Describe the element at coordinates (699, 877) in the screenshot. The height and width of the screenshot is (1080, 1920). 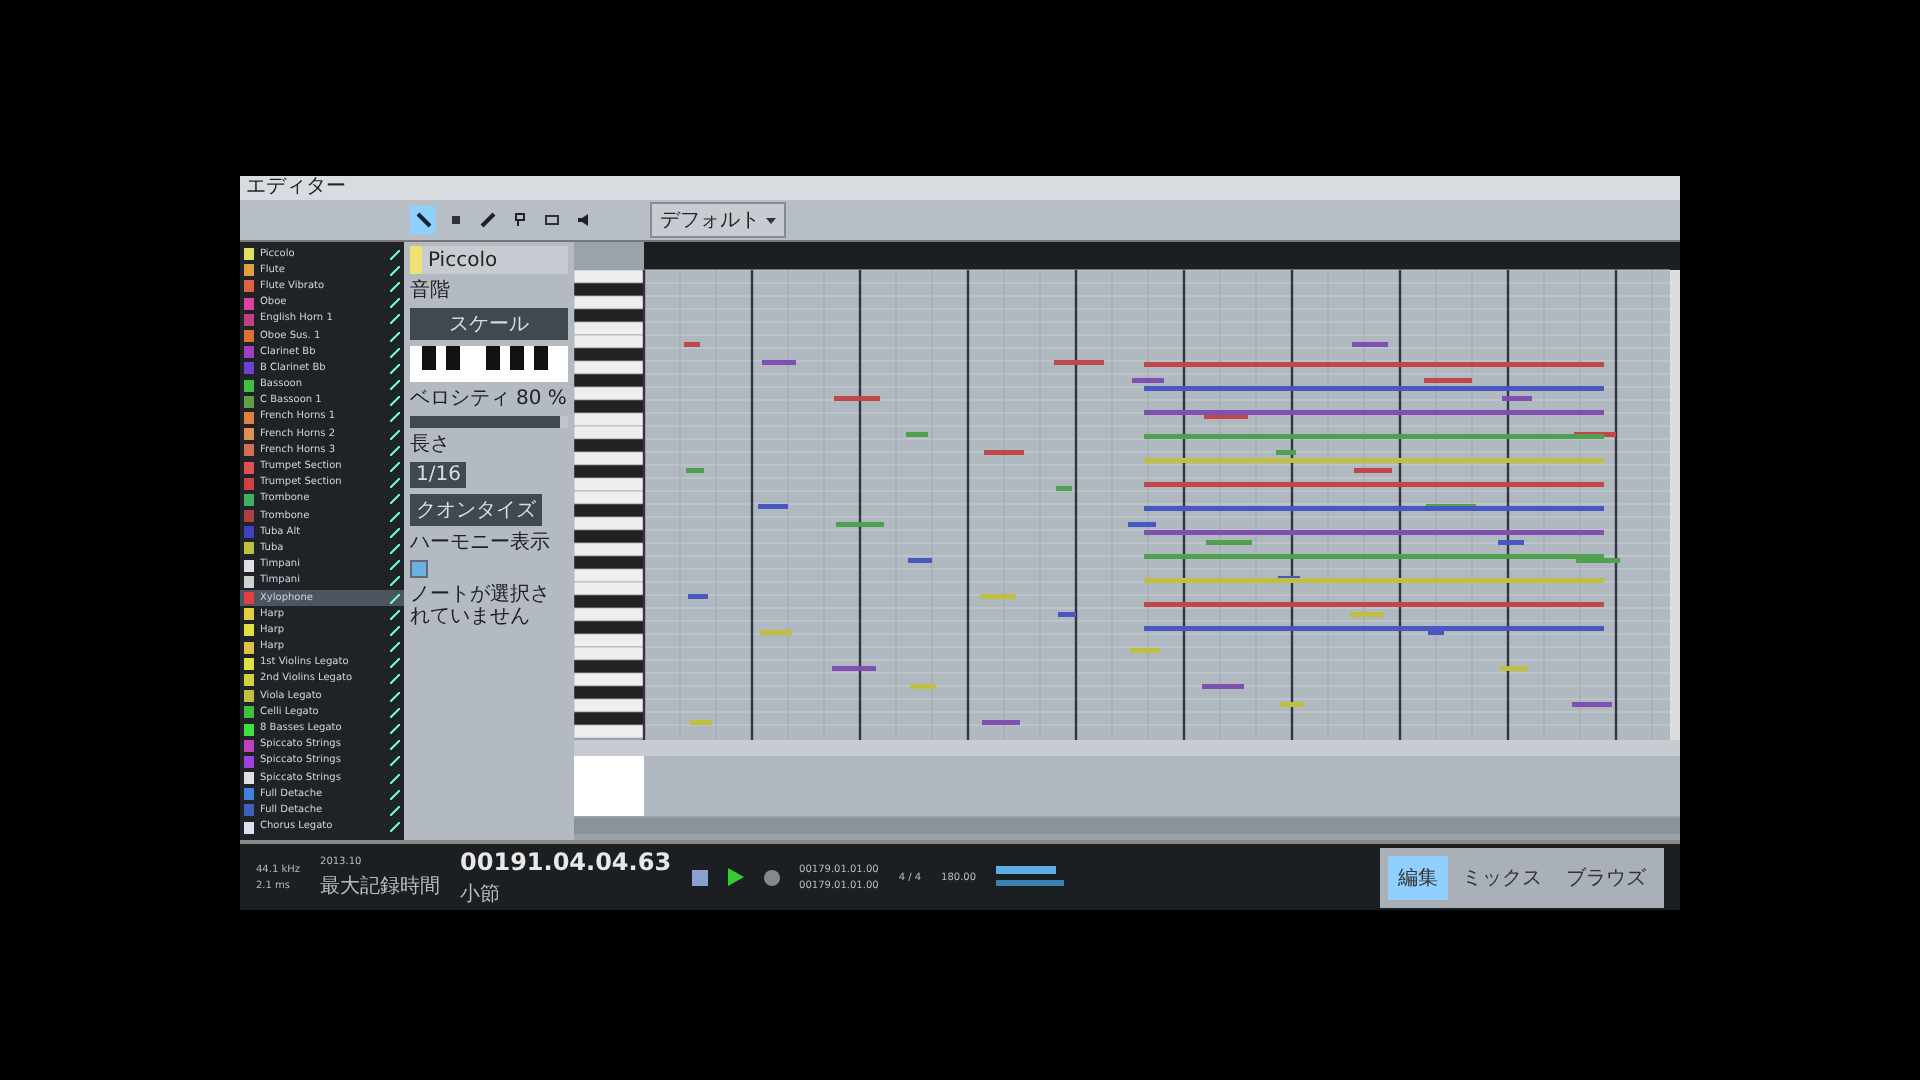
I see `stop-icon` at that location.